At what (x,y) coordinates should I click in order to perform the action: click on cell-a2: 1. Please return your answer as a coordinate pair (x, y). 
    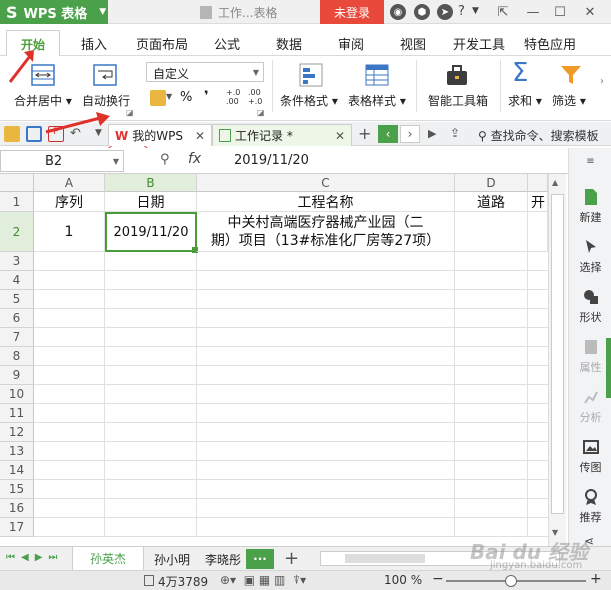
    Looking at the image, I should click on (69, 232).